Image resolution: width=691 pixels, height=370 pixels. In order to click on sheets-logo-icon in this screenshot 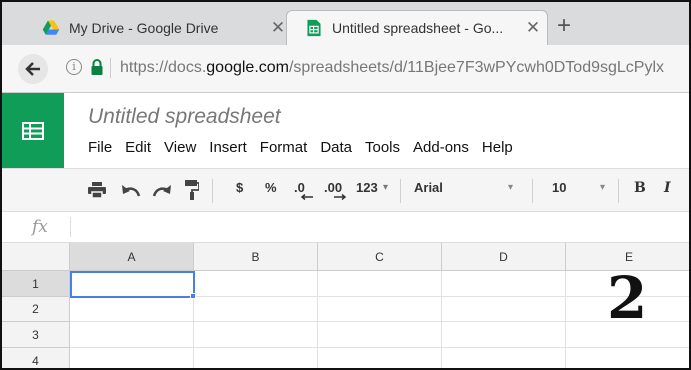, I will do `click(33, 130)`.